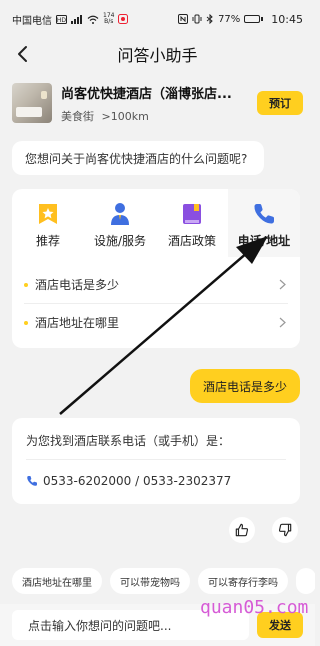 This screenshot has width=320, height=646. I want to click on book-button: 预订, so click(280, 103).